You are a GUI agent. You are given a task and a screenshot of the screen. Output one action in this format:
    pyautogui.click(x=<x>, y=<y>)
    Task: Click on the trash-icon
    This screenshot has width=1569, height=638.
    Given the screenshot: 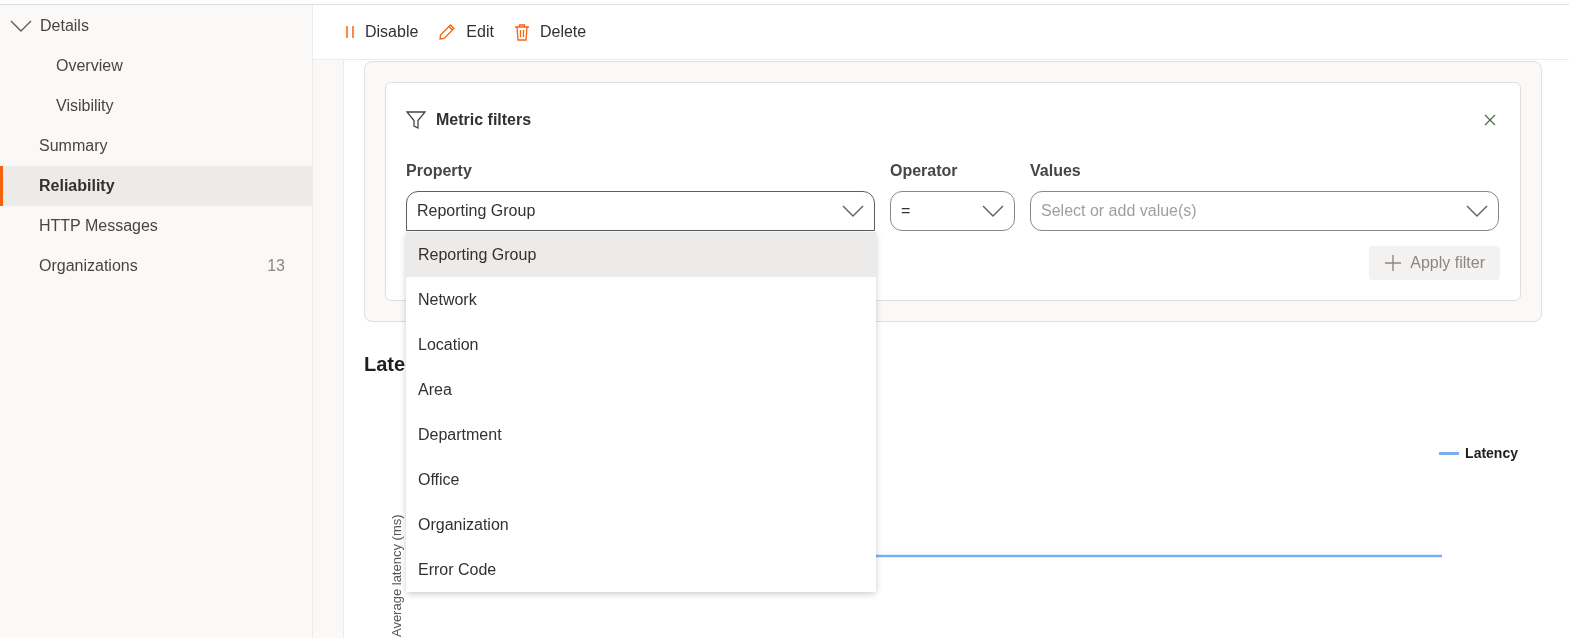 What is the action you would take?
    pyautogui.click(x=521, y=32)
    